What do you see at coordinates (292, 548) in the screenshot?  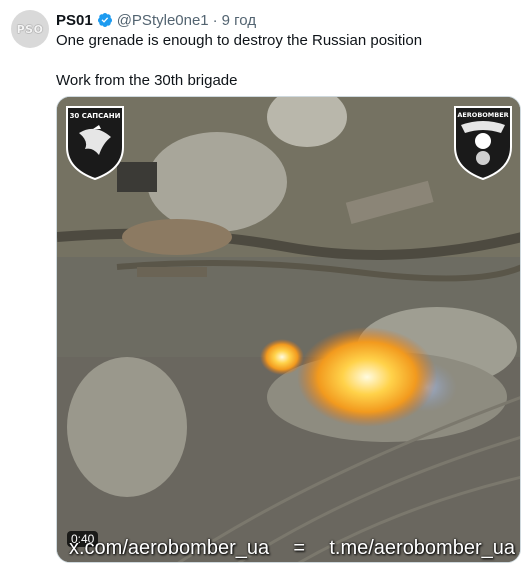 I see `video-watermark: x.com/aerobomber_ua = t.me/aerobomber_ua` at bounding box center [292, 548].